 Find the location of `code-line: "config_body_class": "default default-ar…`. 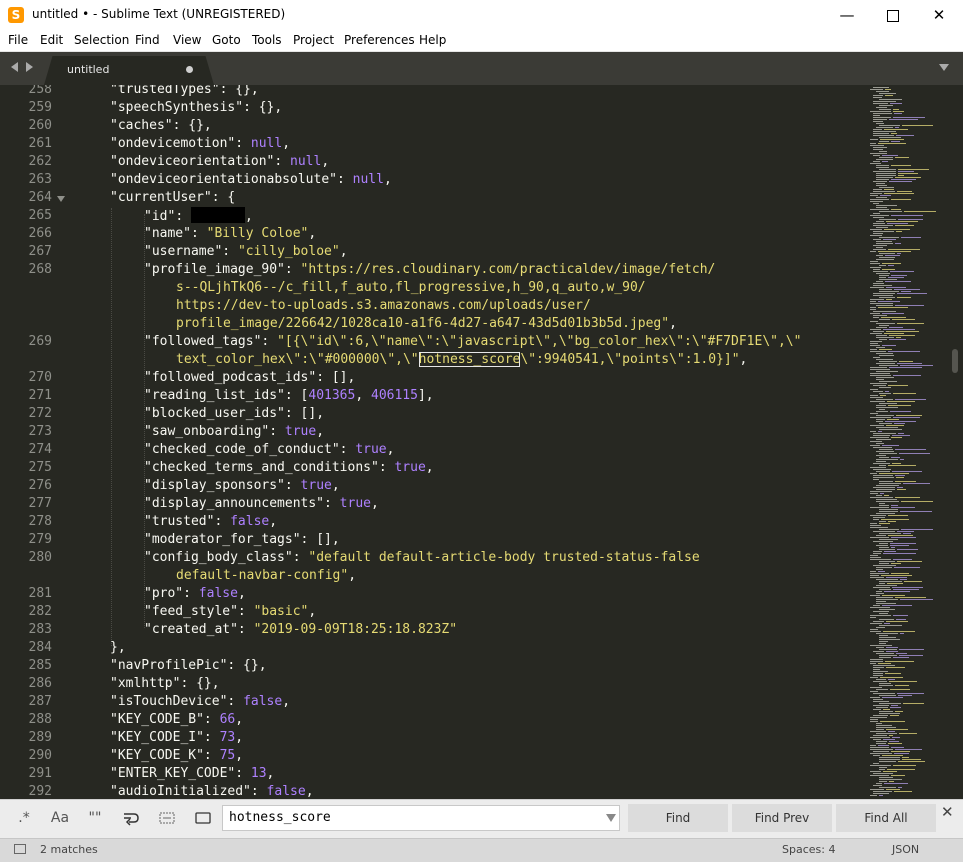

code-line: "config_body_class": "default default-ar… is located at coordinates (422, 558).